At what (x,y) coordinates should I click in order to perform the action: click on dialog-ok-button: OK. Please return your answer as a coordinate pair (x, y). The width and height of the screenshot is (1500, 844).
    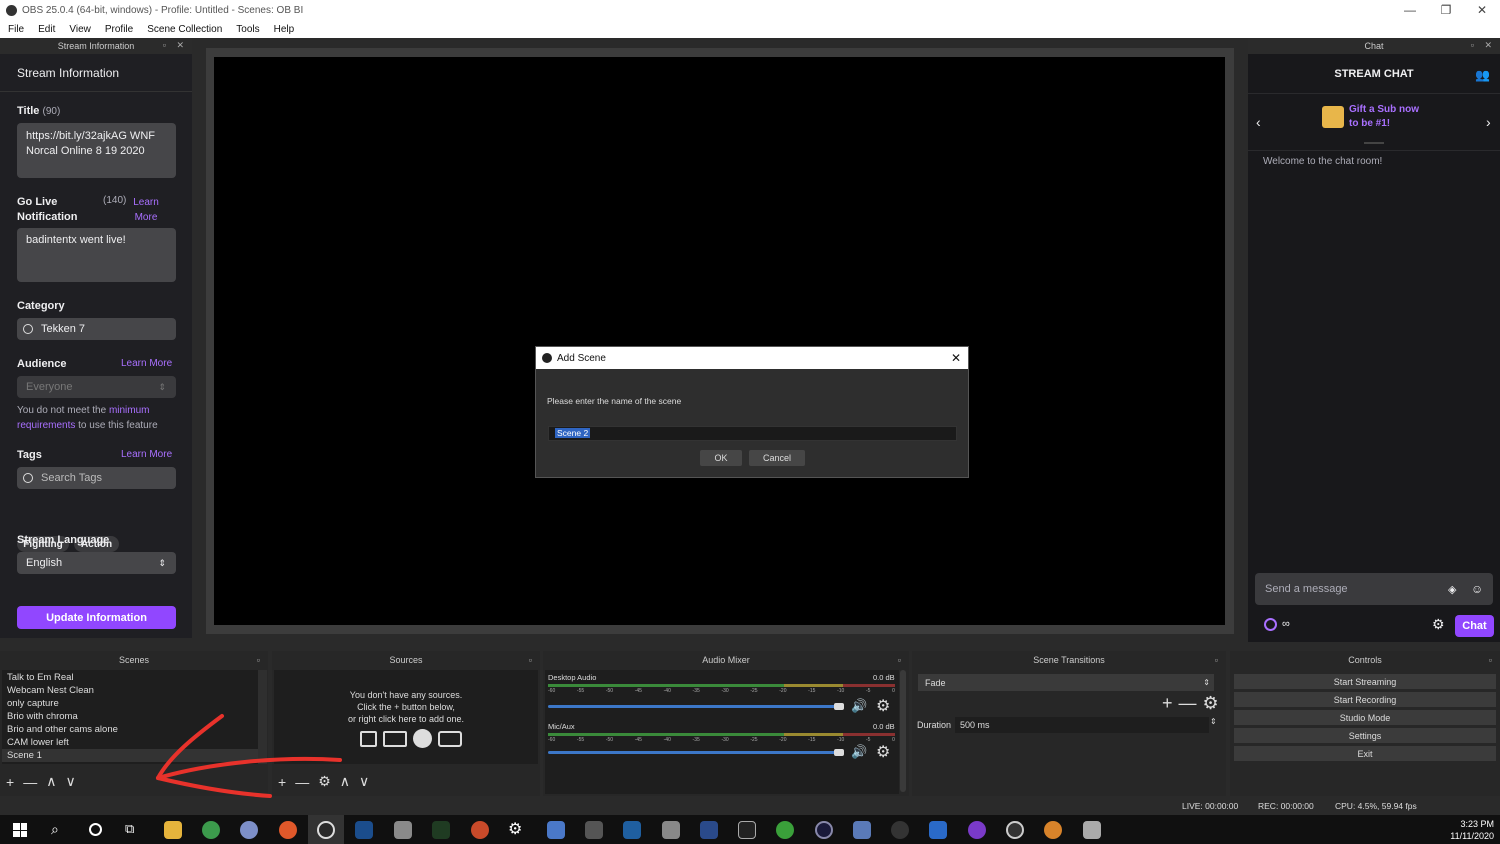
    Looking at the image, I should click on (721, 458).